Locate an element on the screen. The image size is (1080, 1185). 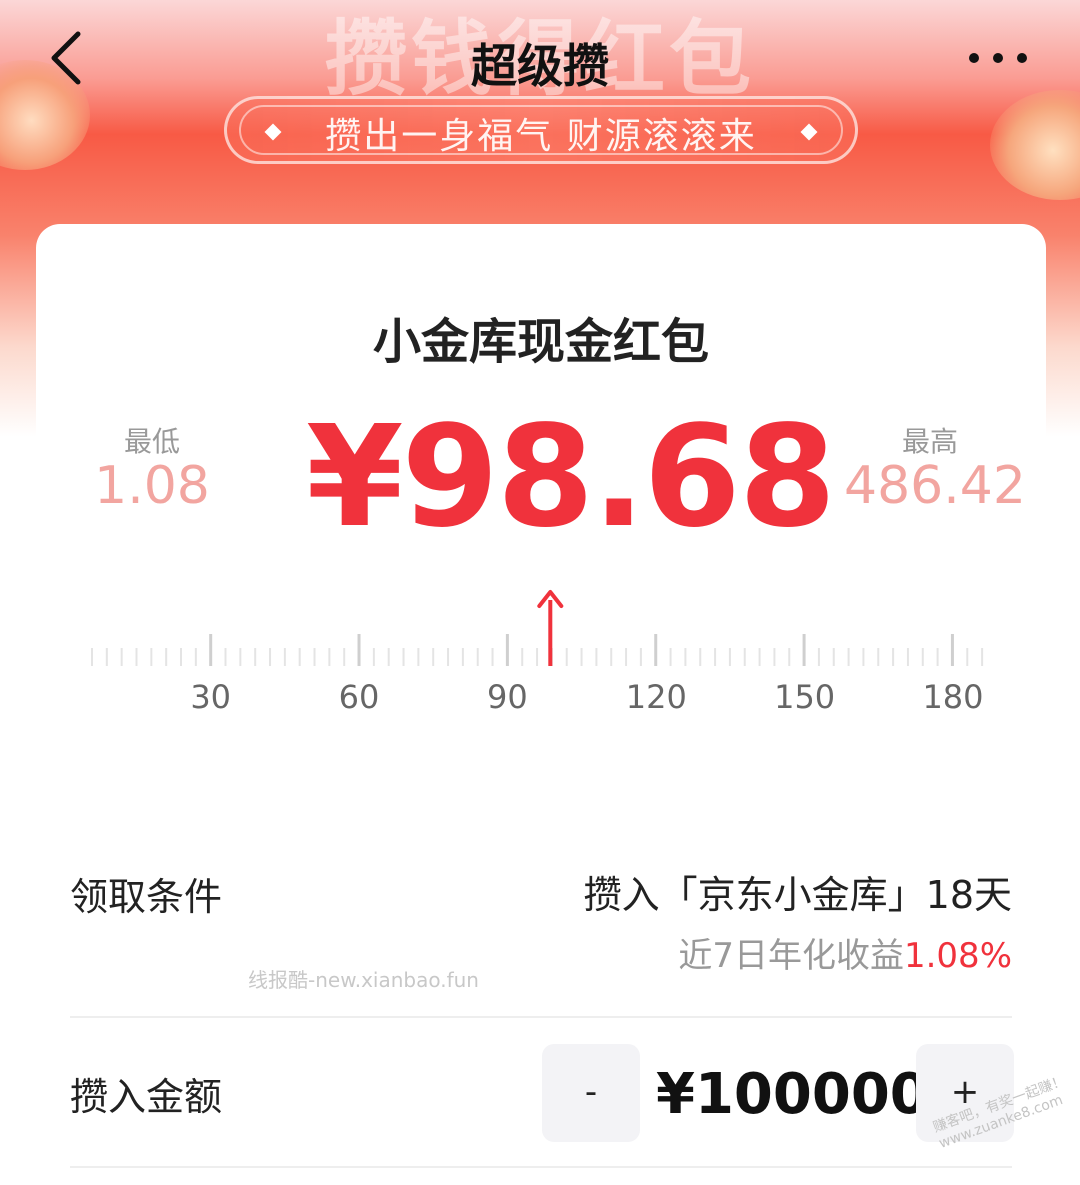
yield-rate: 1.08% is located at coordinates (957, 956).